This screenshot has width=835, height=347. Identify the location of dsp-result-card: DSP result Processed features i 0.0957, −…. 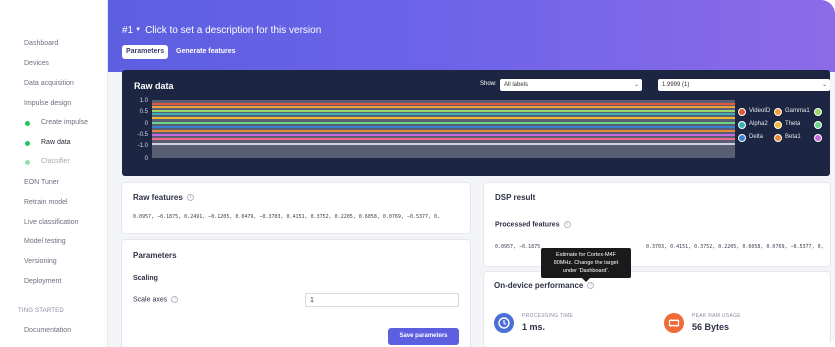
(657, 224).